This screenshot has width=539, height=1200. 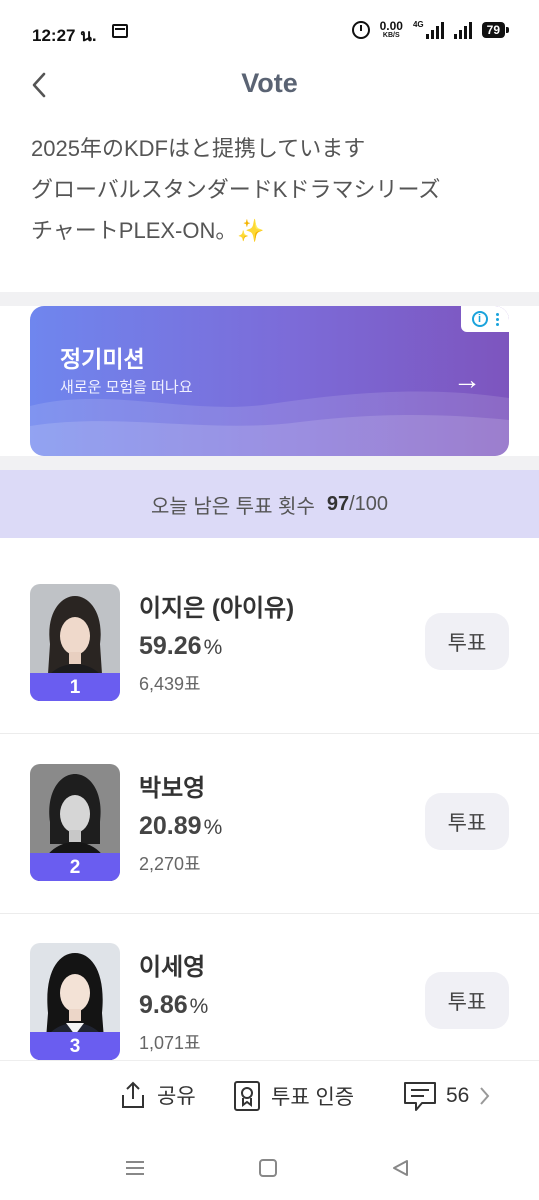 I want to click on arrow-right-icon: →, so click(x=467, y=379).